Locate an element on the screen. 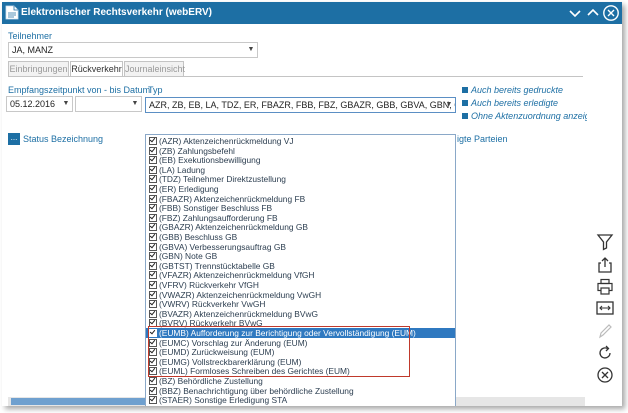 This screenshot has height=413, width=628. tab-divider is located at coordinates (295, 76).